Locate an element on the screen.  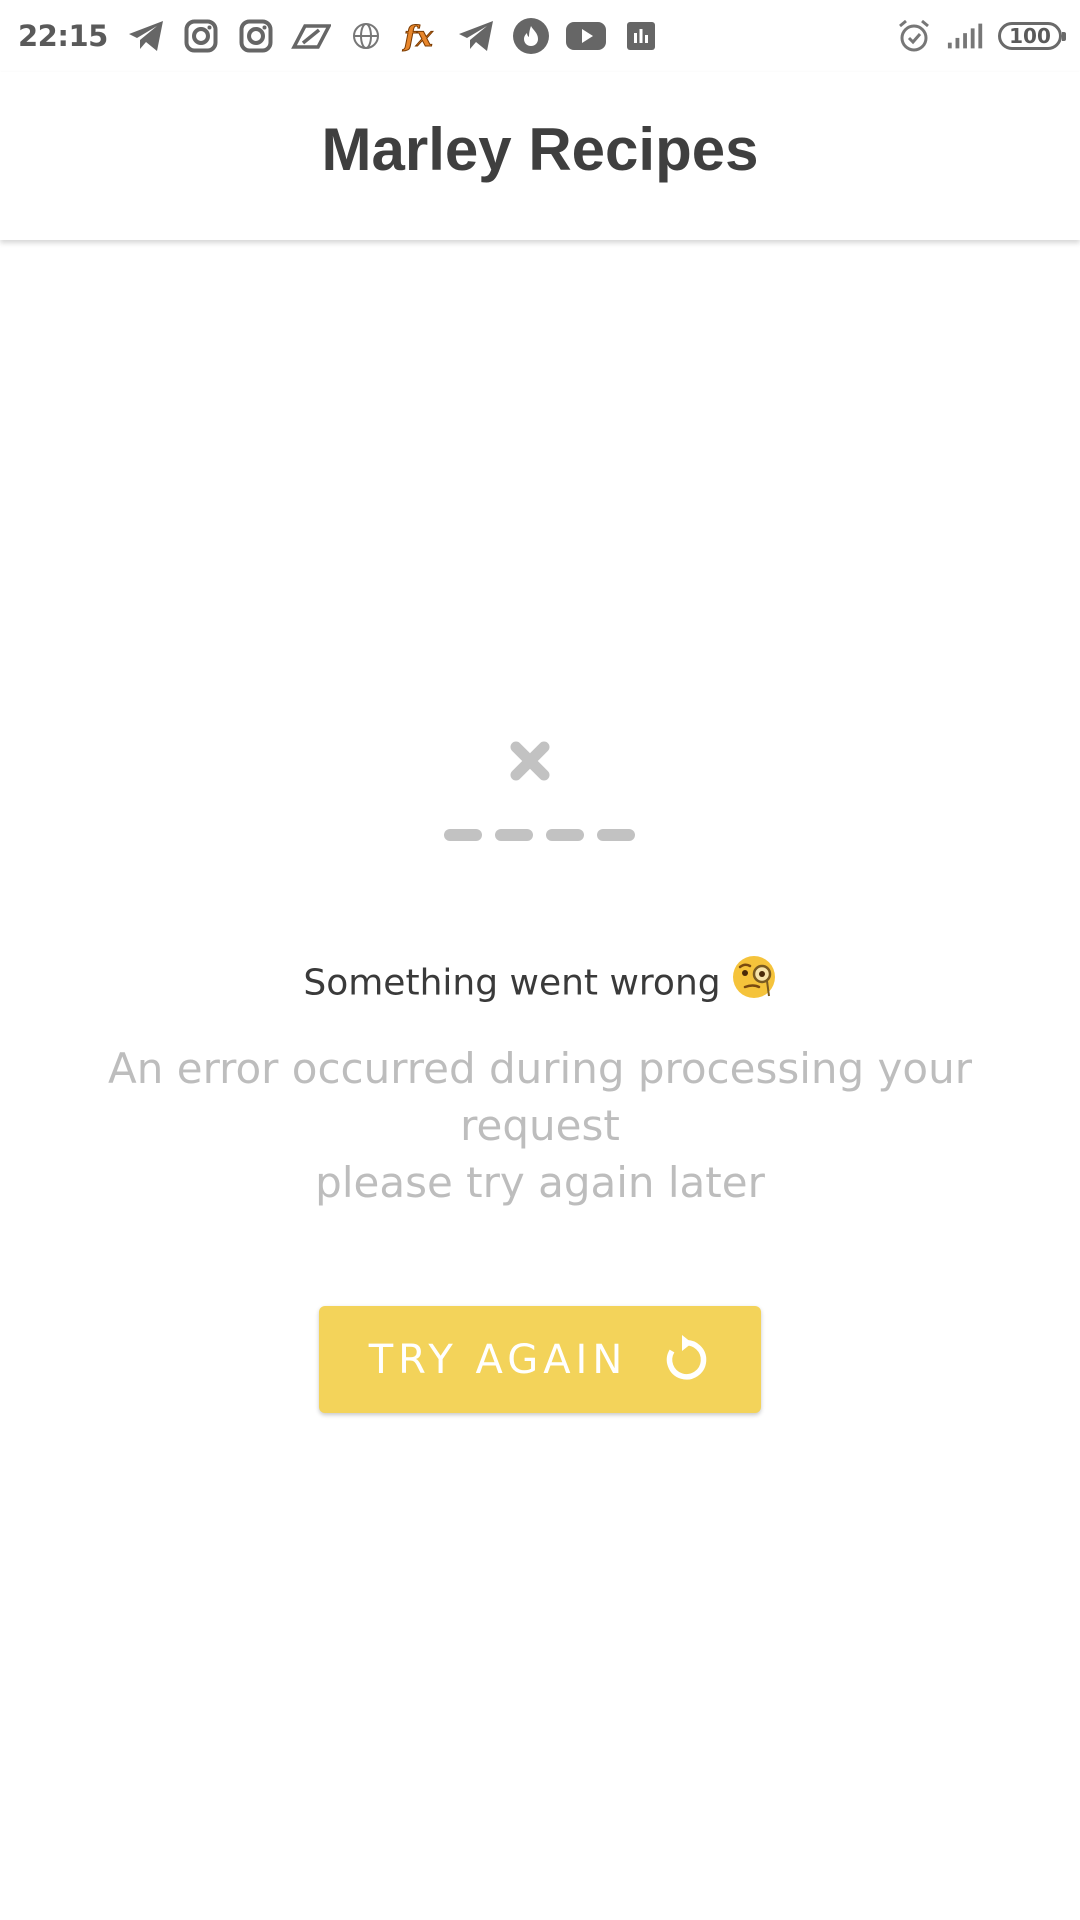
signal-icon is located at coordinates (966, 36).